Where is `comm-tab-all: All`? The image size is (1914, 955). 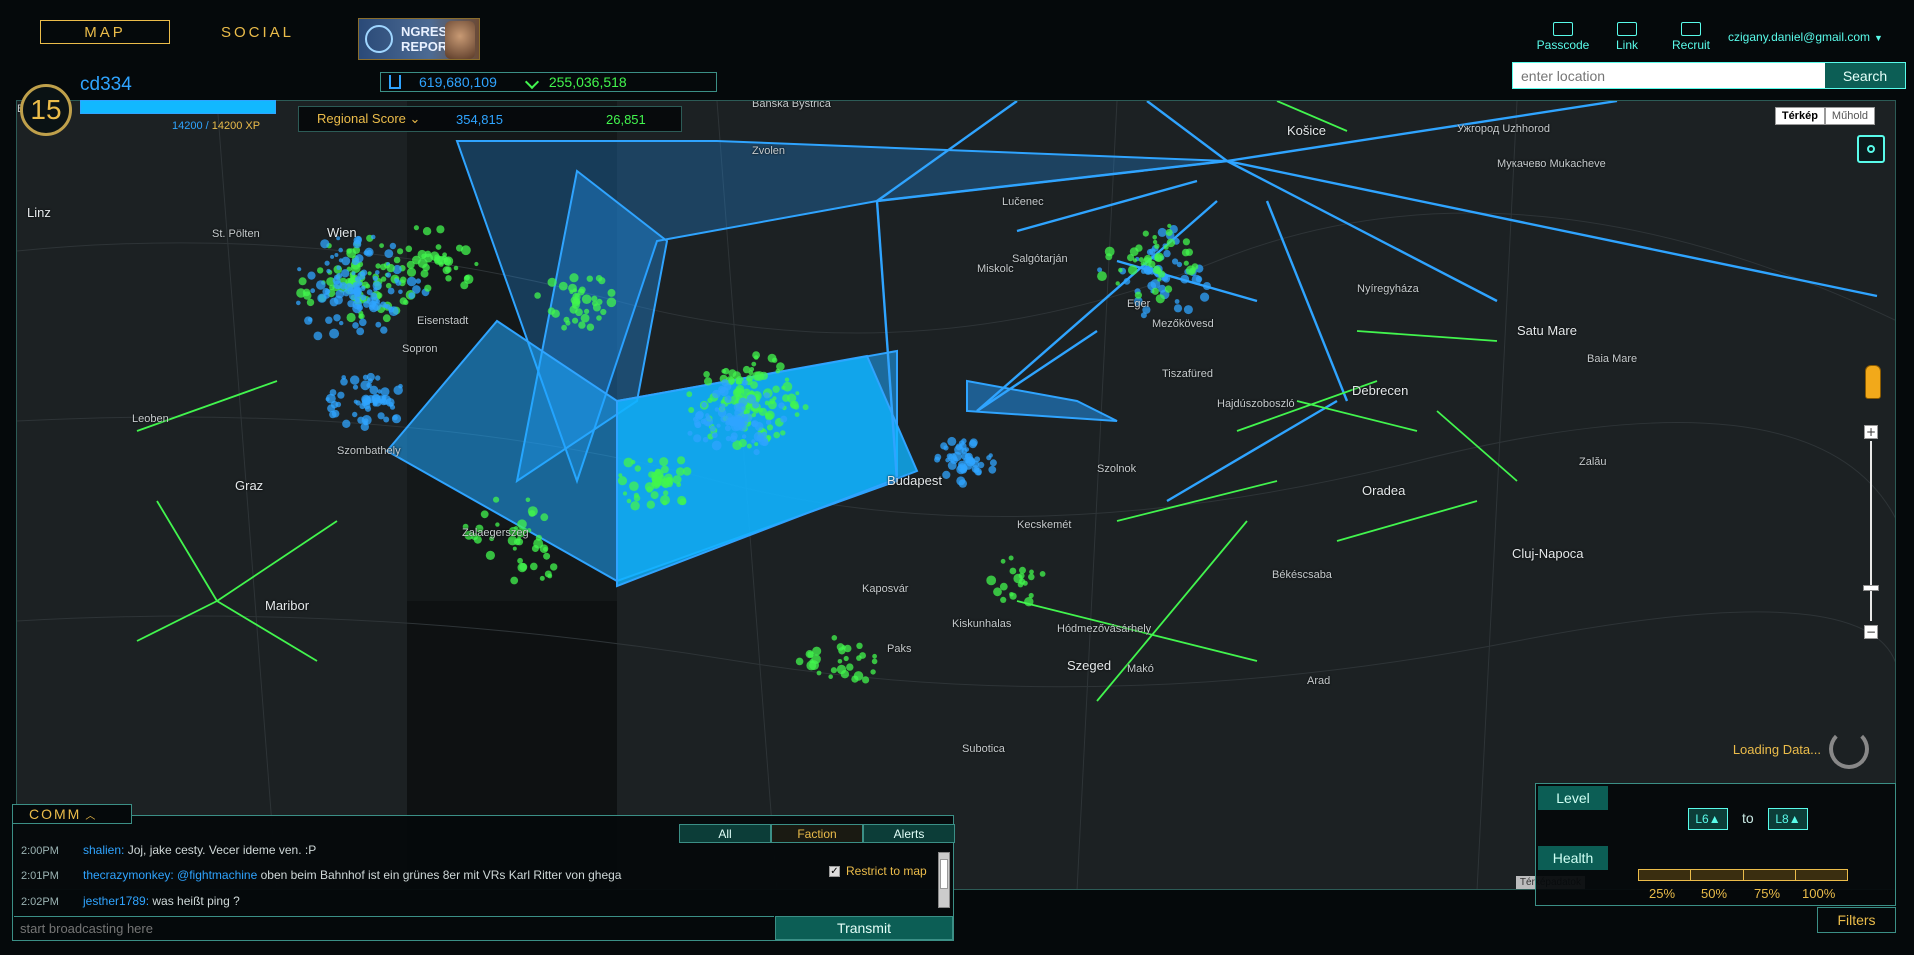
comm-tab-all: All is located at coordinates (725, 833).